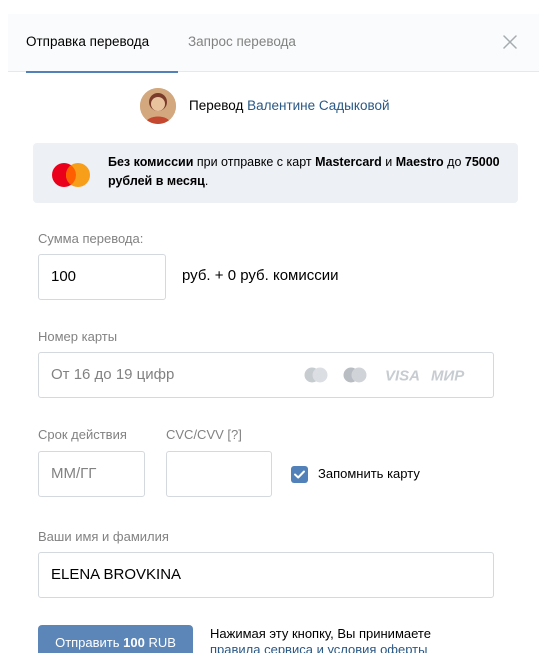 The width and height of the screenshot is (539, 653). What do you see at coordinates (316, 375) in the screenshot?
I see `mastercard-gray-icon` at bounding box center [316, 375].